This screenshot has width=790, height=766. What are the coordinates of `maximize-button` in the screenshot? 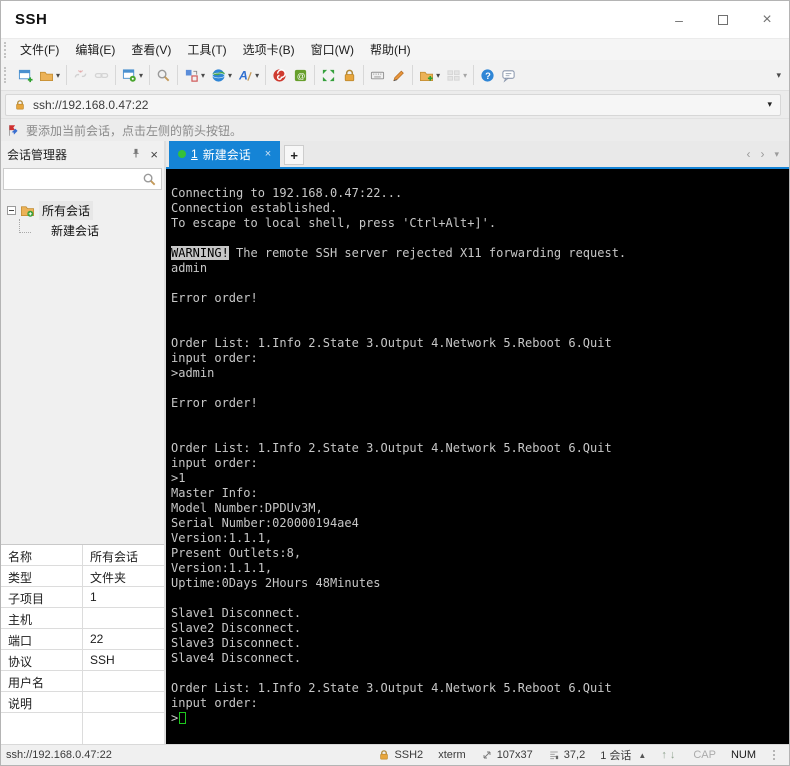 It's located at (723, 19).